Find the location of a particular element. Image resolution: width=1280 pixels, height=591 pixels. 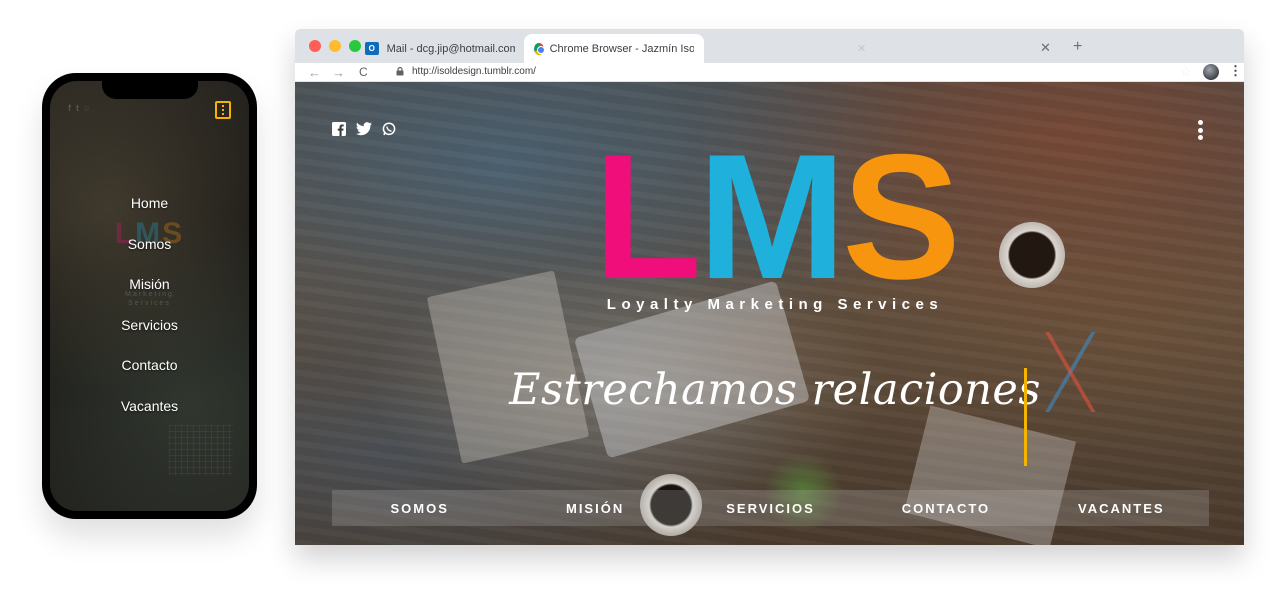

nav-mision: MISIÓN is located at coordinates (594, 508).